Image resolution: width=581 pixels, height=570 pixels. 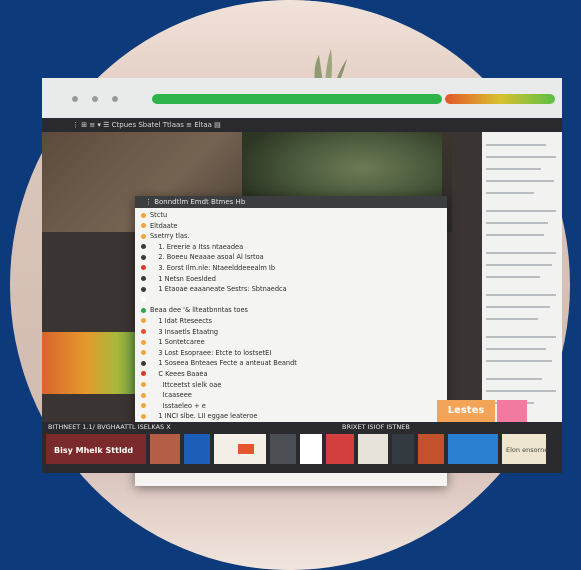 I want to click on outline-item: 1. Ereerie a Itss ntaeadea, so click(x=291, y=247).